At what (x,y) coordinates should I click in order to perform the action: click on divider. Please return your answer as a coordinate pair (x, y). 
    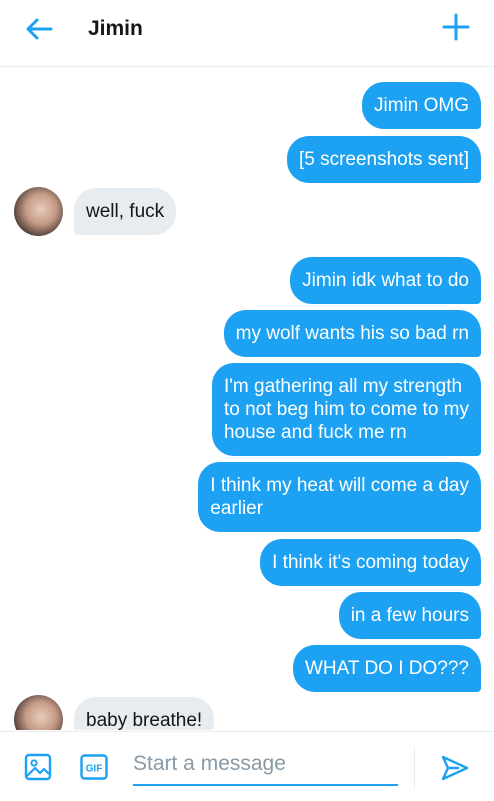
    Looking at the image, I should click on (414, 768).